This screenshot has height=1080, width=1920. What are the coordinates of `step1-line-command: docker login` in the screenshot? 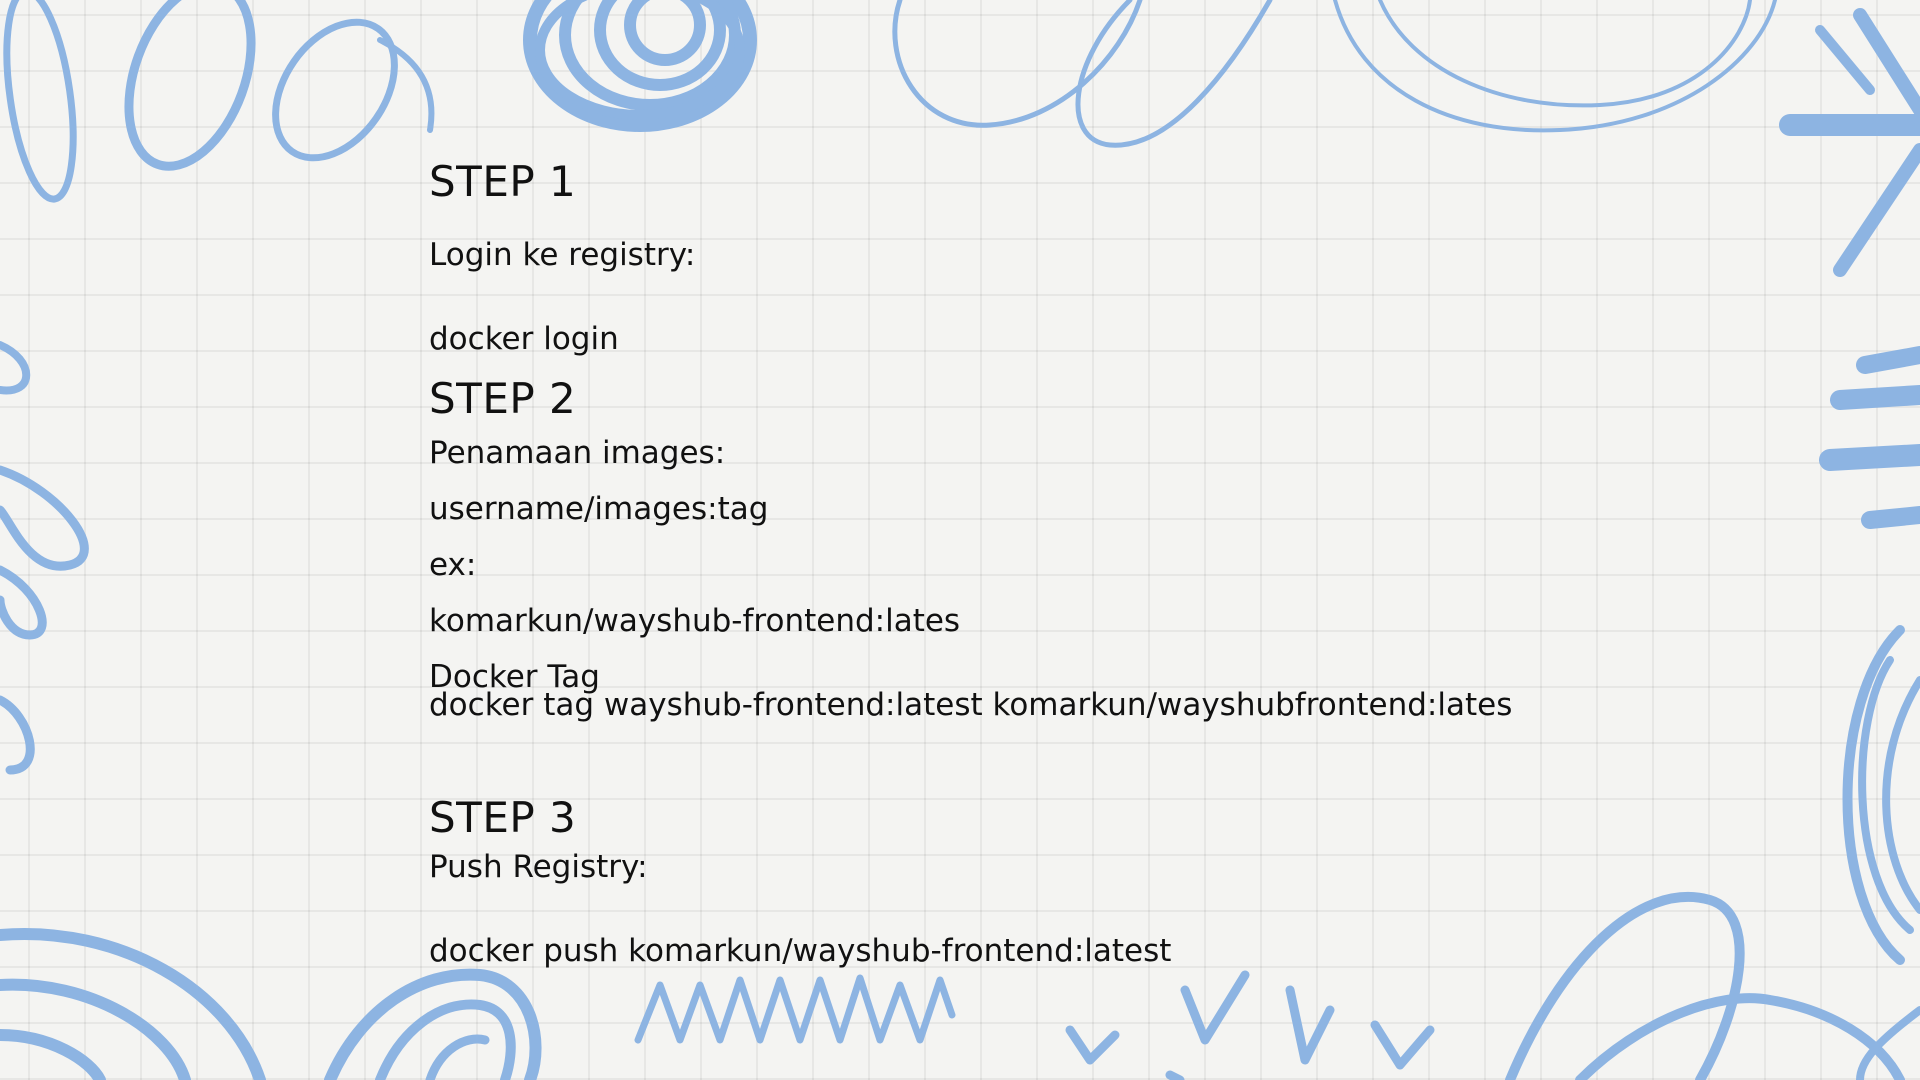 It's located at (524, 339).